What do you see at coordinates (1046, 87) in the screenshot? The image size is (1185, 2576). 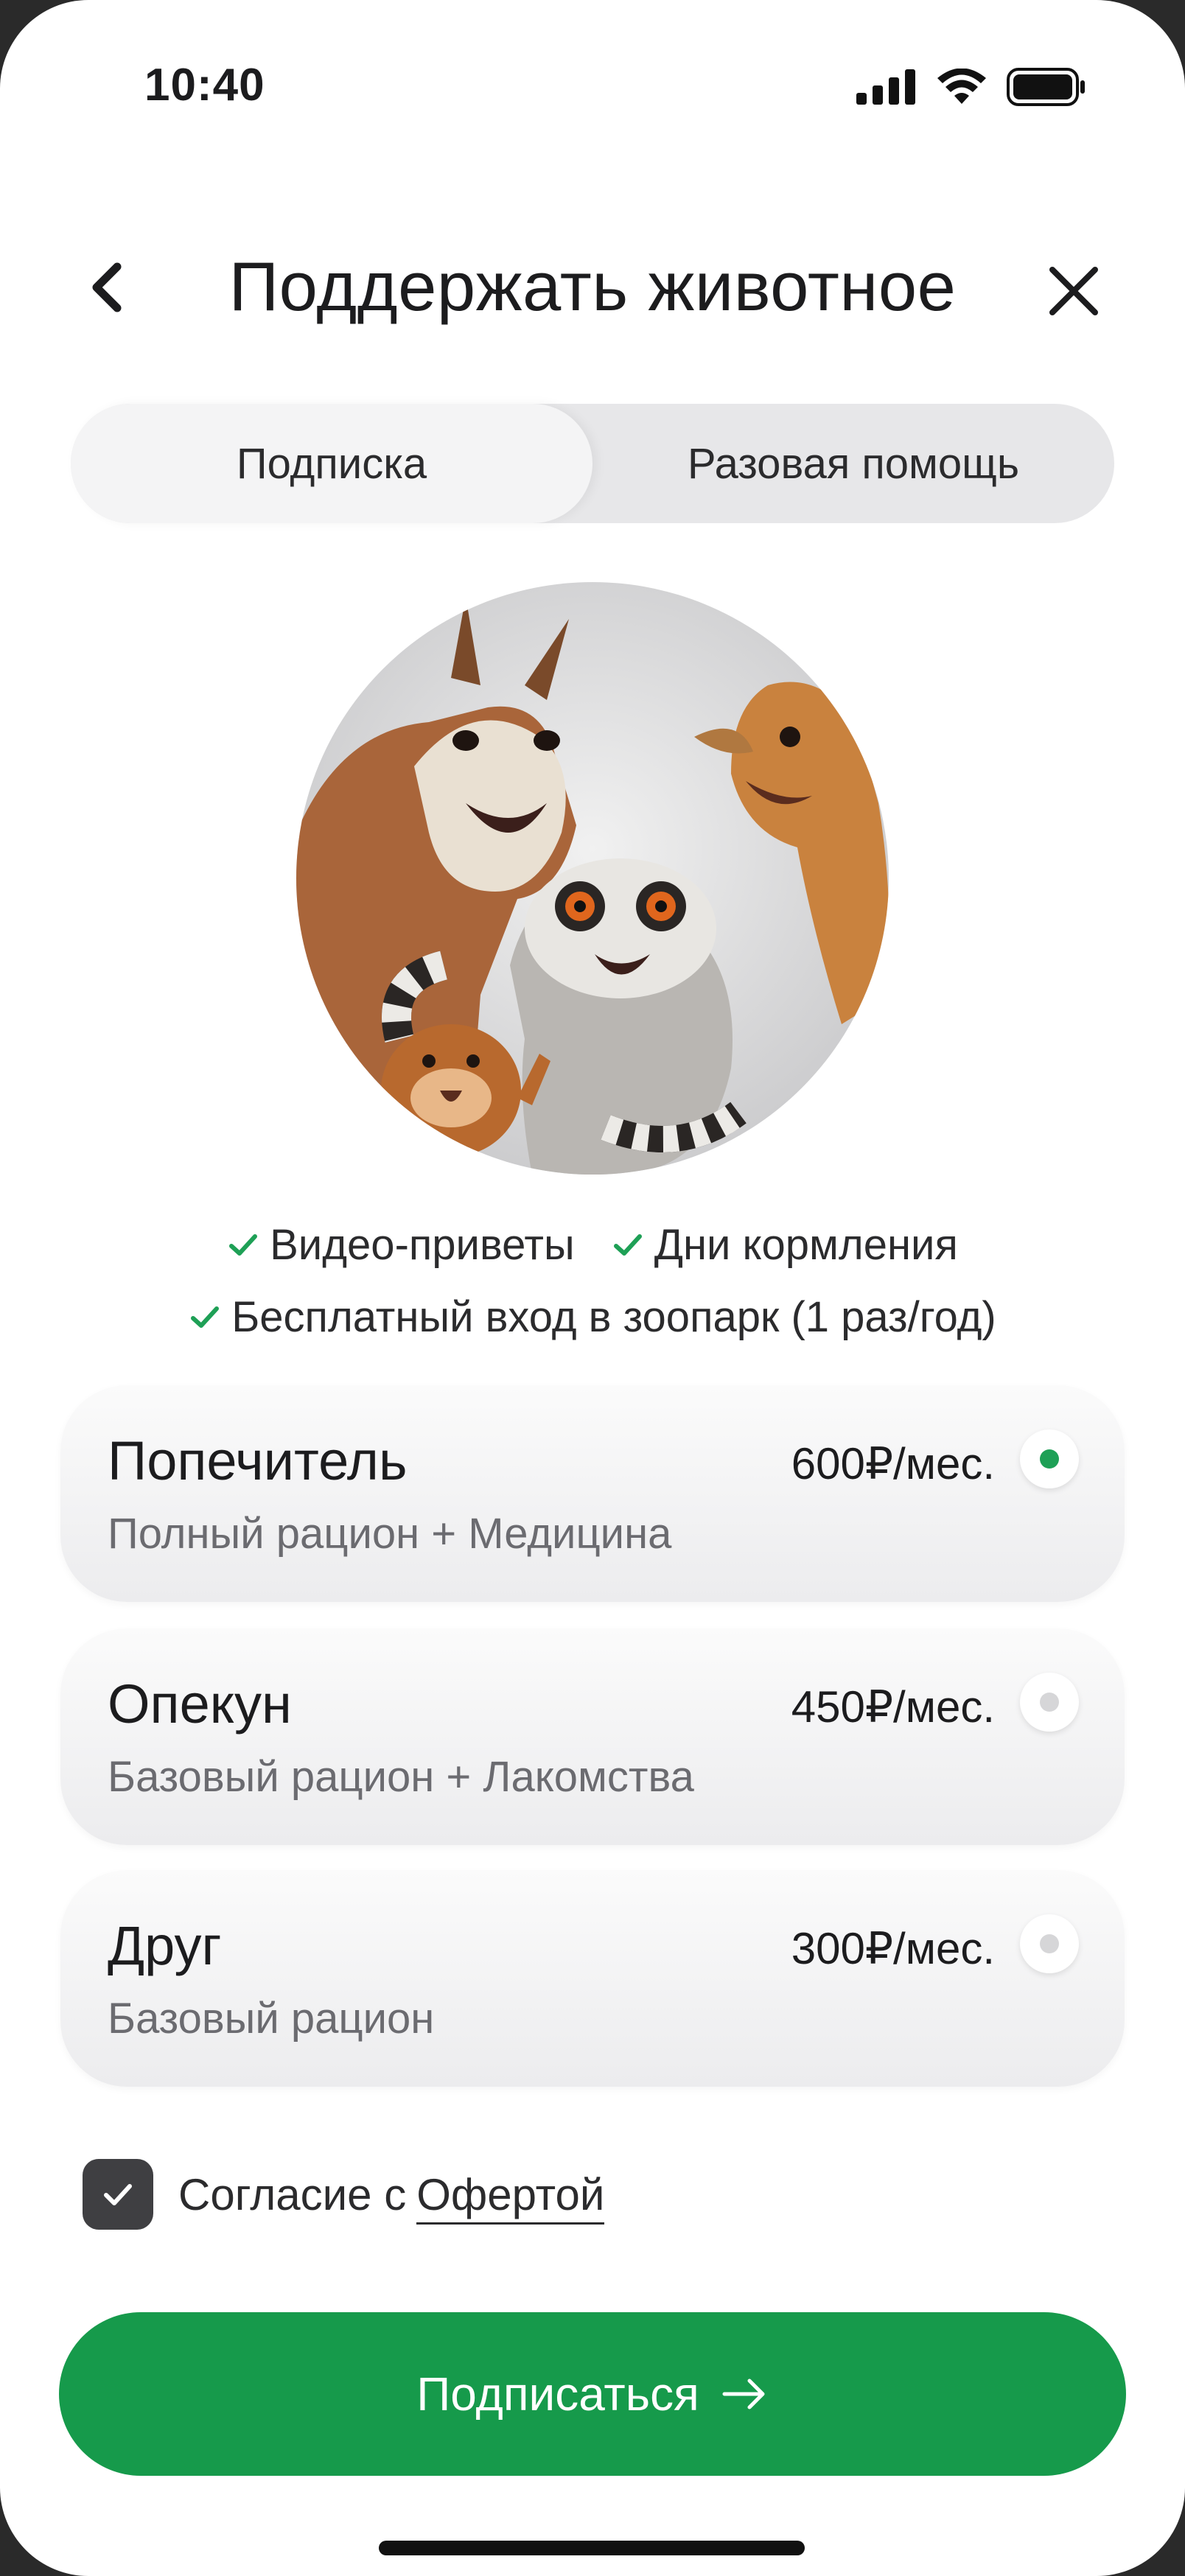 I see `battery-icon` at bounding box center [1046, 87].